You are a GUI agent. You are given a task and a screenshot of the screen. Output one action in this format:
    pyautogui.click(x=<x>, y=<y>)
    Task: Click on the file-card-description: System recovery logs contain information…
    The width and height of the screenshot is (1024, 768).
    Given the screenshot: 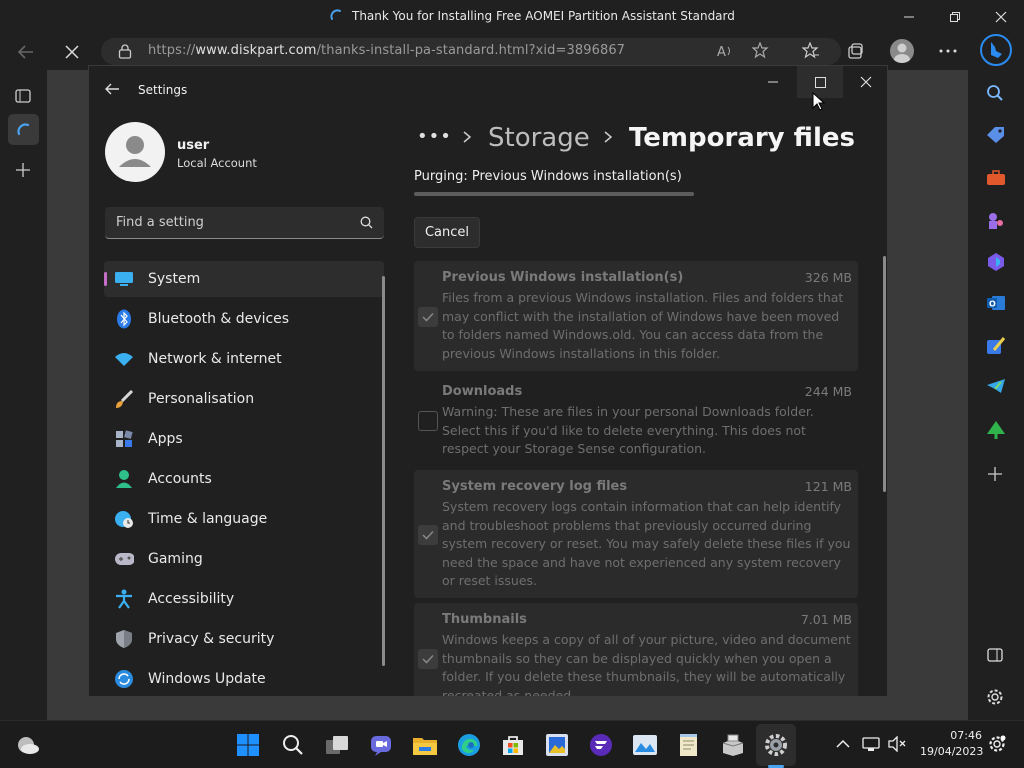 What is the action you would take?
    pyautogui.click(x=646, y=543)
    